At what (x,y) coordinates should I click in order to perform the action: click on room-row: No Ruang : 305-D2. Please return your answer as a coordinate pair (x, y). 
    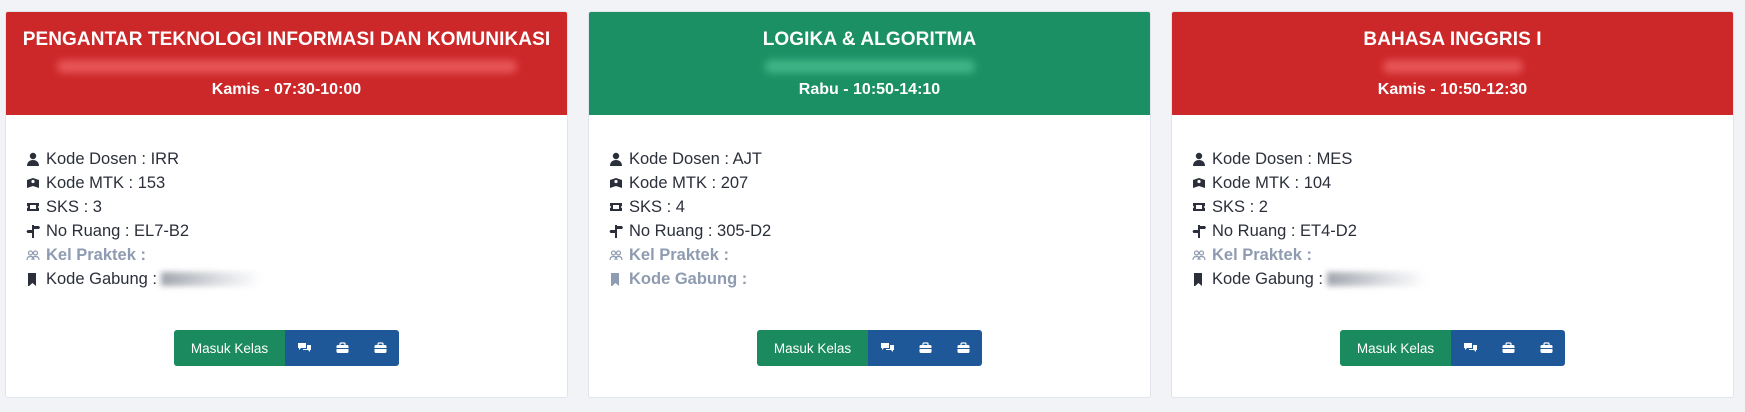
    Looking at the image, I should click on (879, 231).